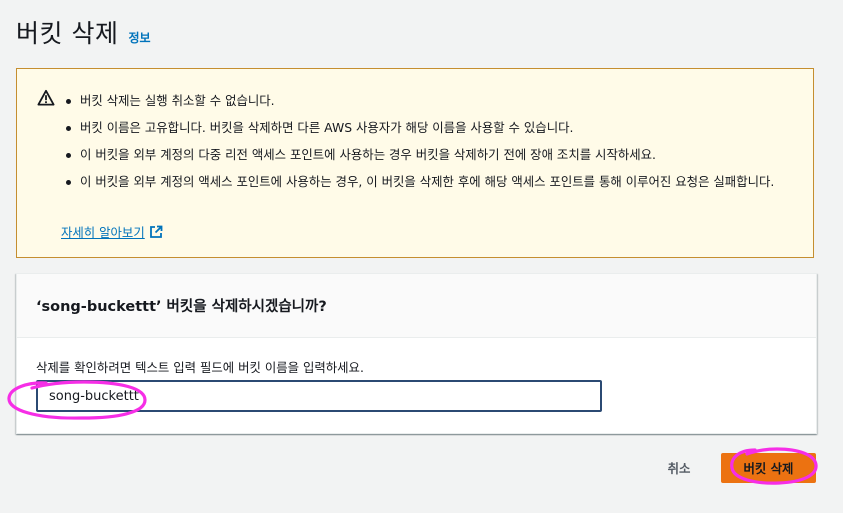  What do you see at coordinates (200, 367) in the screenshot?
I see `confirm-field-label: 삭제를 확인하려면 텍스트 입력 필드에 버킷 이름을 입력하세요.` at bounding box center [200, 367].